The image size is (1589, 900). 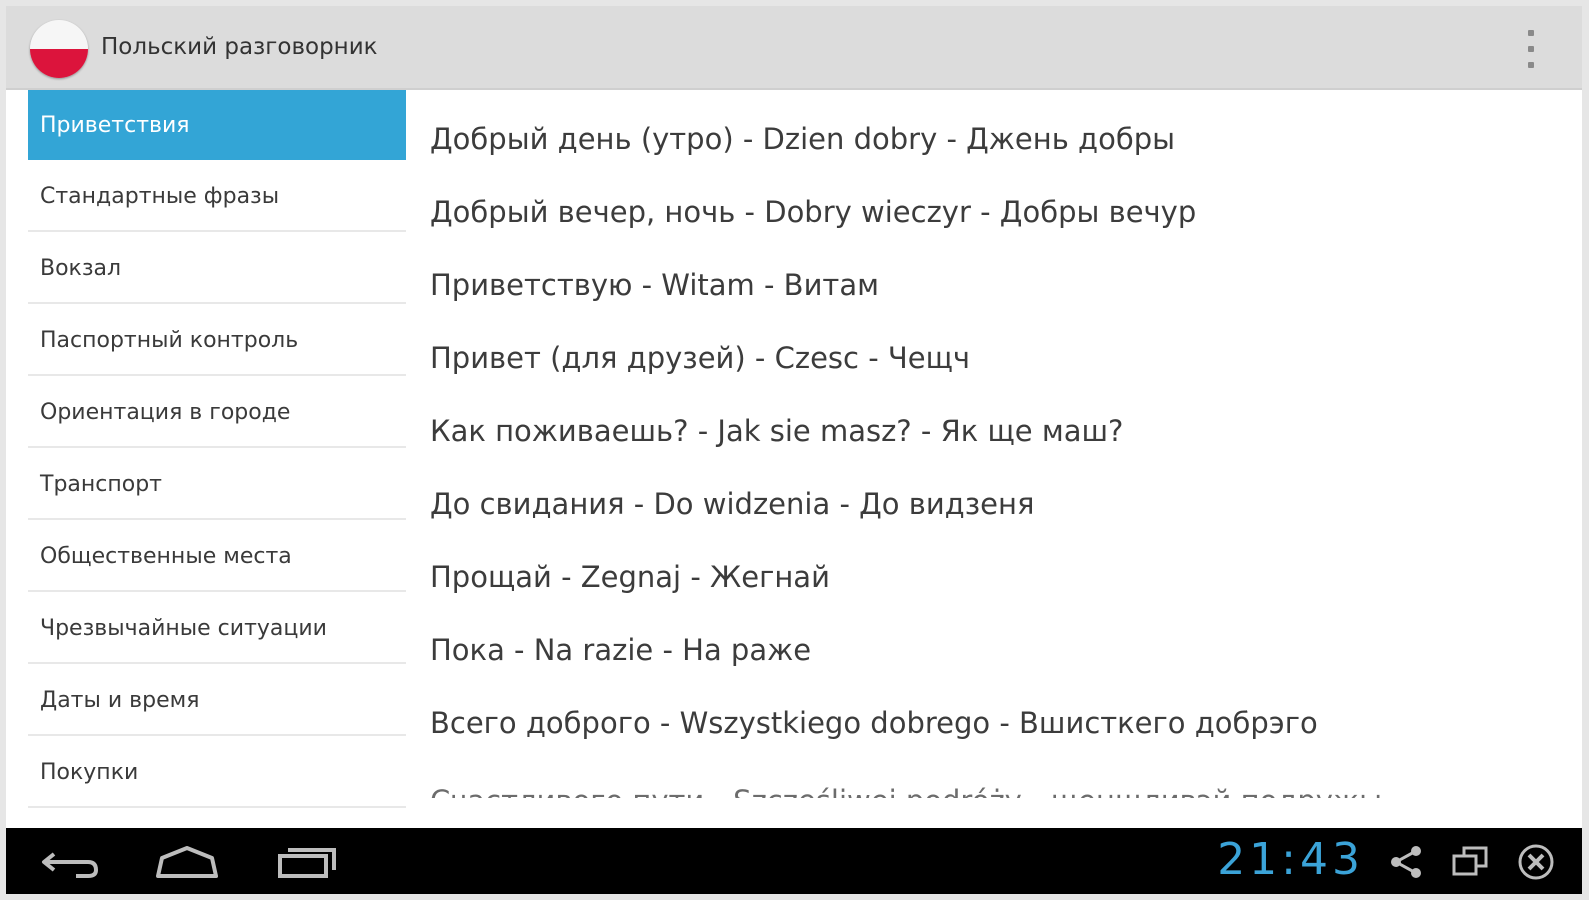 I want to click on sidebar-item-passport-control: Паспортный контроль, so click(x=217, y=341).